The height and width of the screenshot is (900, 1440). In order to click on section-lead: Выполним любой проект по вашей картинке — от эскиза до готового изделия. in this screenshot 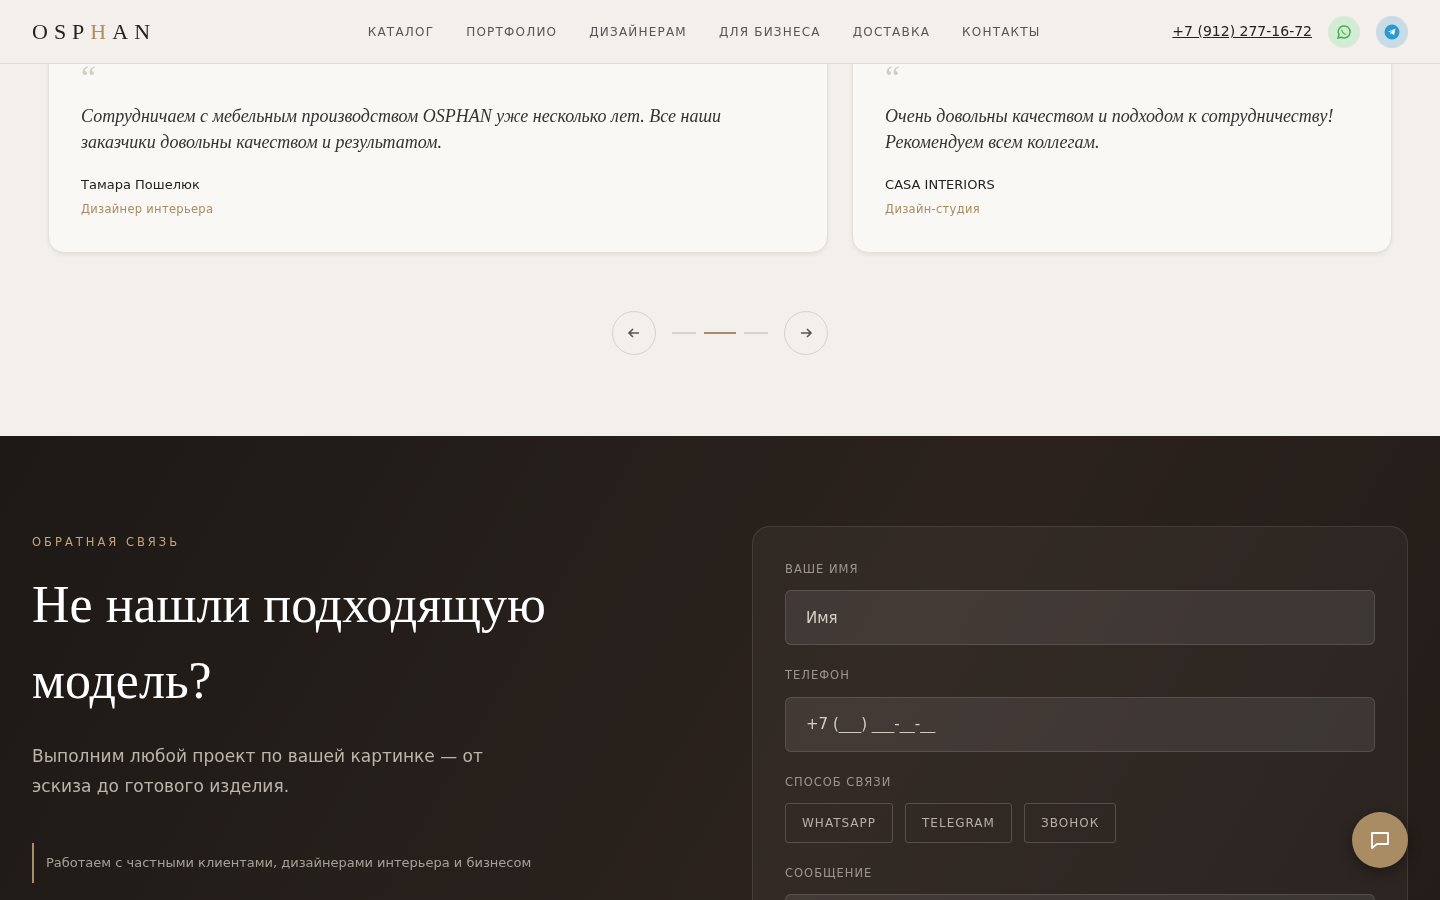, I will do `click(258, 772)`.